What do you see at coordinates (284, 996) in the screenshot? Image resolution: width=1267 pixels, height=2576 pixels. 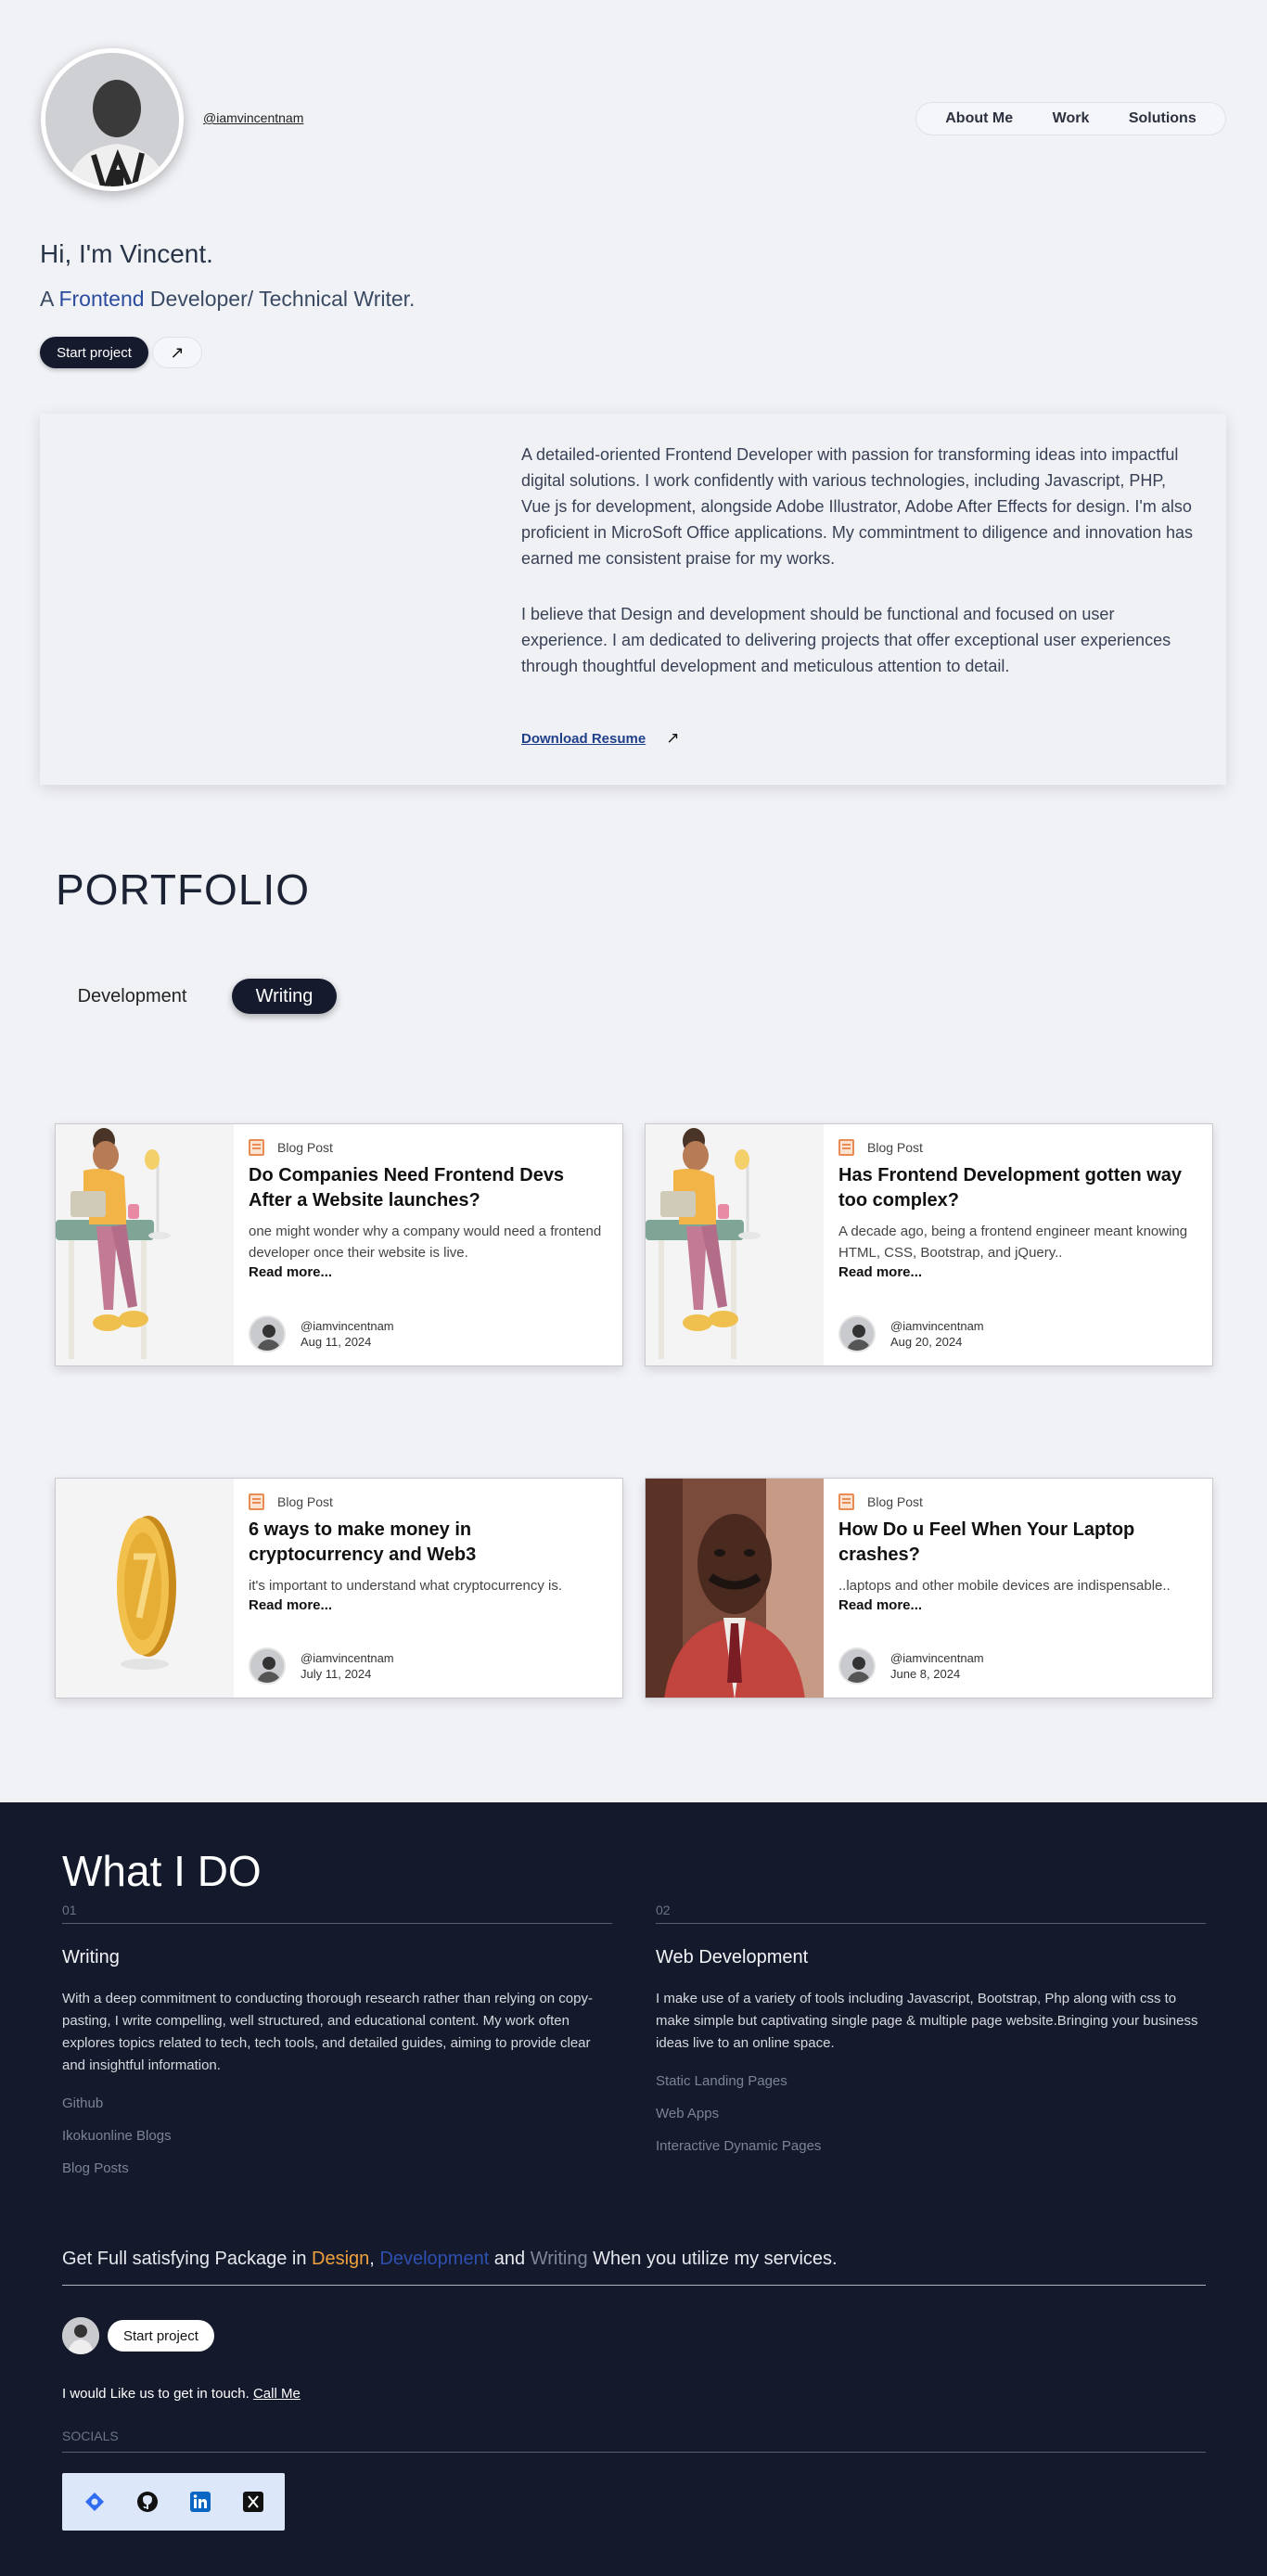 I see `tab-writing: Writing` at bounding box center [284, 996].